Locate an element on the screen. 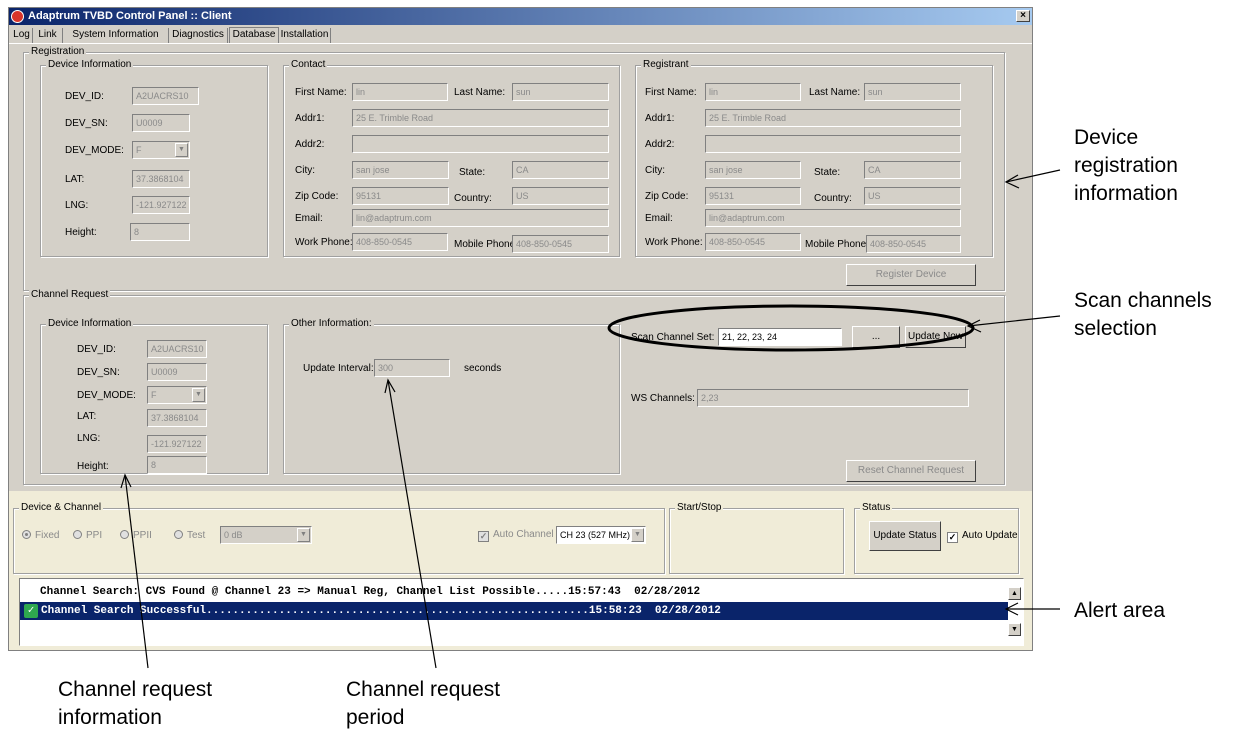 This screenshot has width=1241, height=737. arrow-channel-request-period is located at coordinates (412, 524).